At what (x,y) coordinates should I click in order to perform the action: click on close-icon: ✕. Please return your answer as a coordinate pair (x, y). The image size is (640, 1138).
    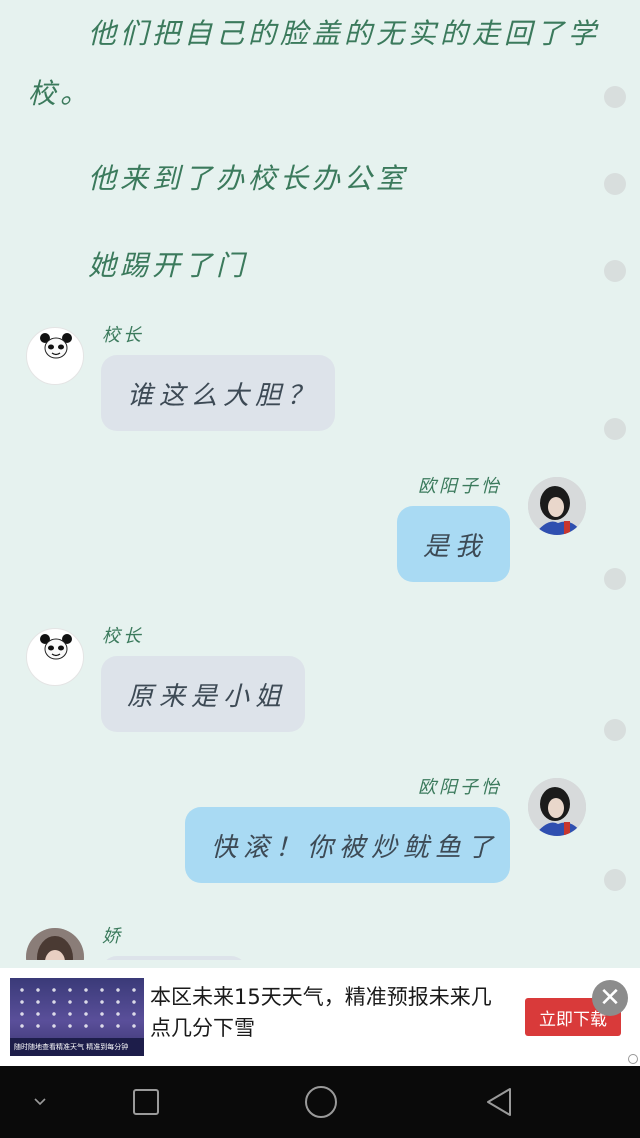
    Looking at the image, I should click on (610, 998).